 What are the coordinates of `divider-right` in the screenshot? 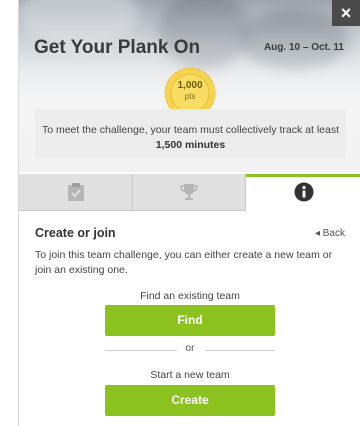 It's located at (240, 350).